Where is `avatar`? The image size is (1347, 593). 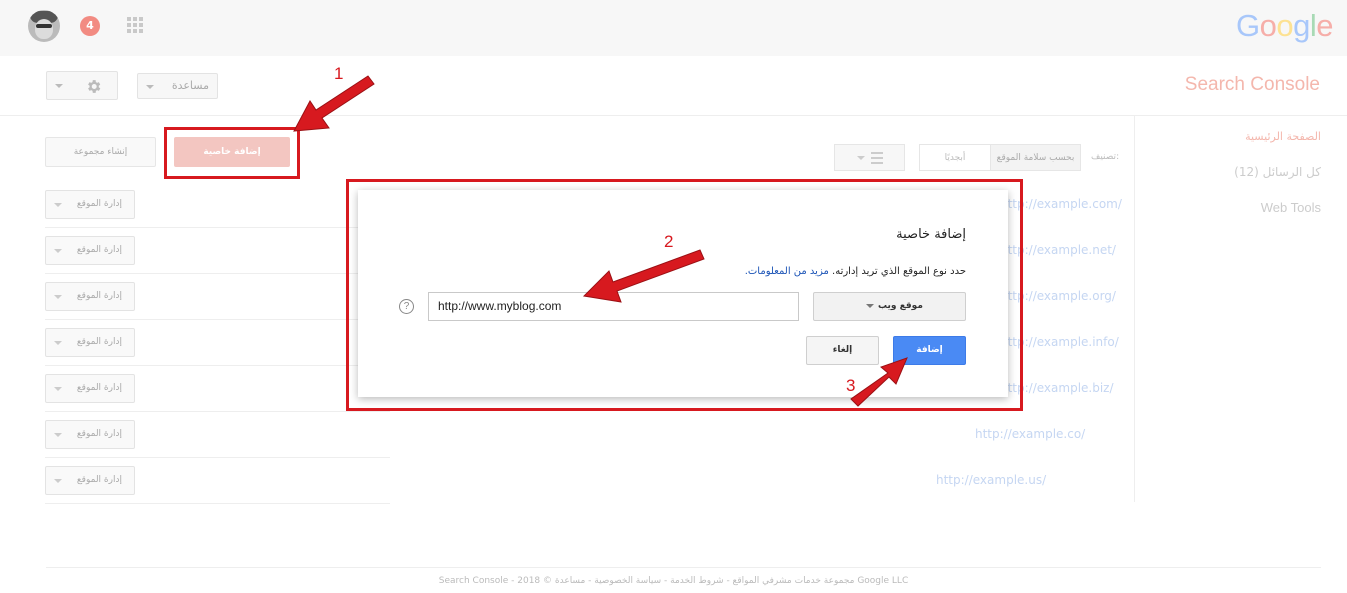 avatar is located at coordinates (44, 26).